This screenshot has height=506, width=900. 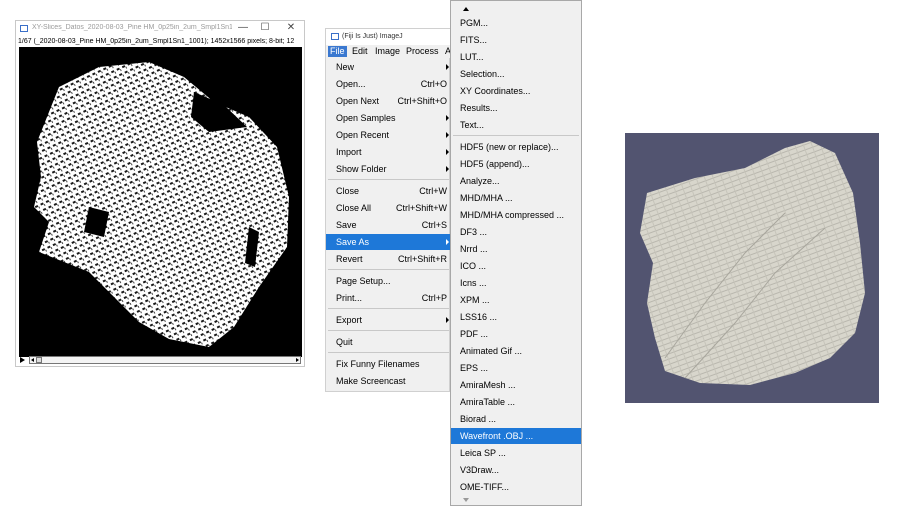 What do you see at coordinates (466, 500) in the screenshot?
I see `scroll-down-arrow-icon` at bounding box center [466, 500].